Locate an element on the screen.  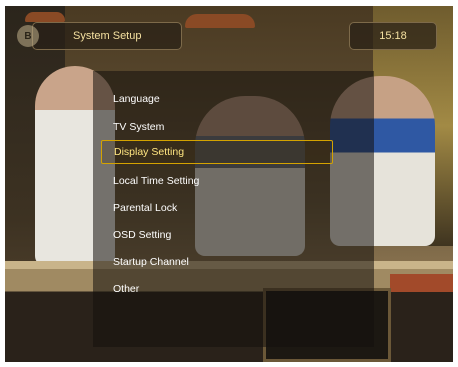
clock-display: 15:18 is located at coordinates (393, 36).